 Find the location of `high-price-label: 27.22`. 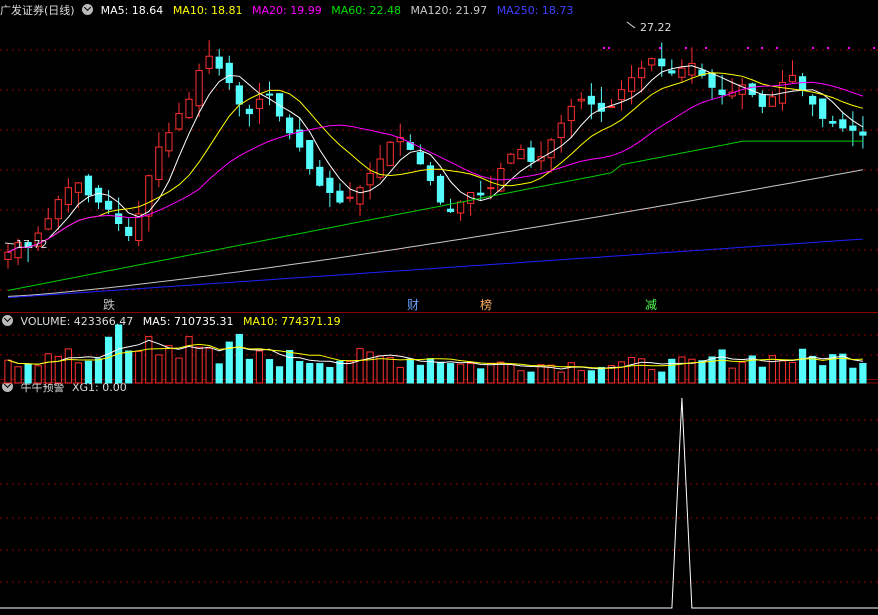

high-price-label: 27.22 is located at coordinates (656, 27).